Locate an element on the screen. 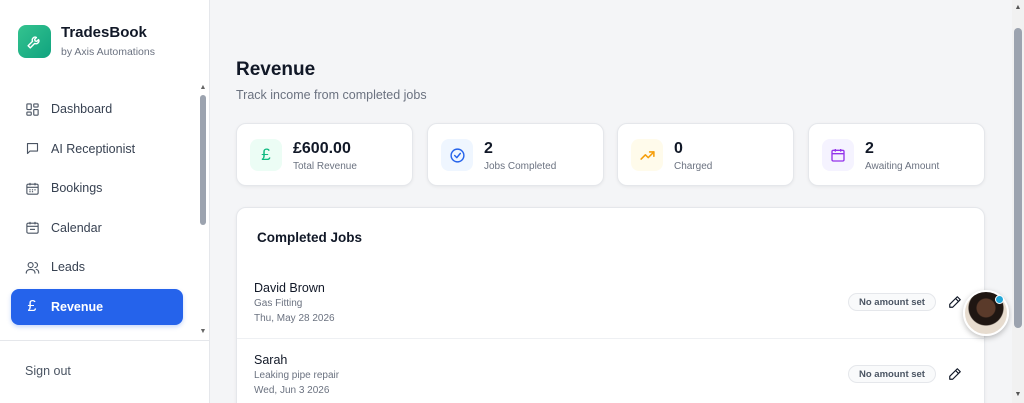 This screenshot has height=403, width=1024. job-customer-name: Sarah is located at coordinates (271, 360).